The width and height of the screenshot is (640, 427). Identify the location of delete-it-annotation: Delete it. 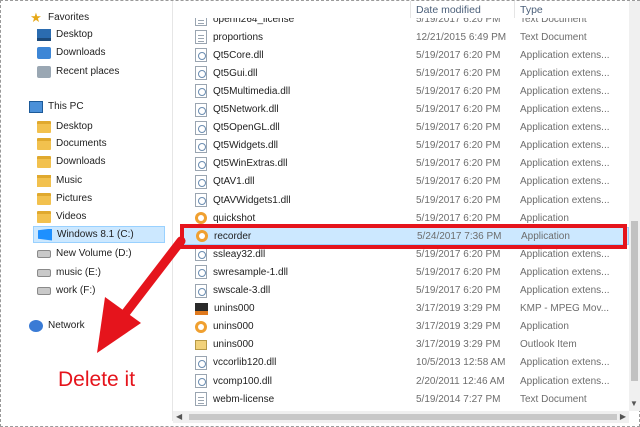
(97, 379).